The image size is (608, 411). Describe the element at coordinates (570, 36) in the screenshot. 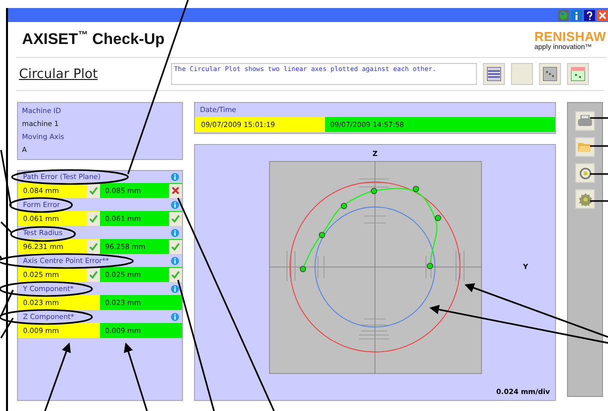

I see `brand-logo: RENISHAW` at that location.